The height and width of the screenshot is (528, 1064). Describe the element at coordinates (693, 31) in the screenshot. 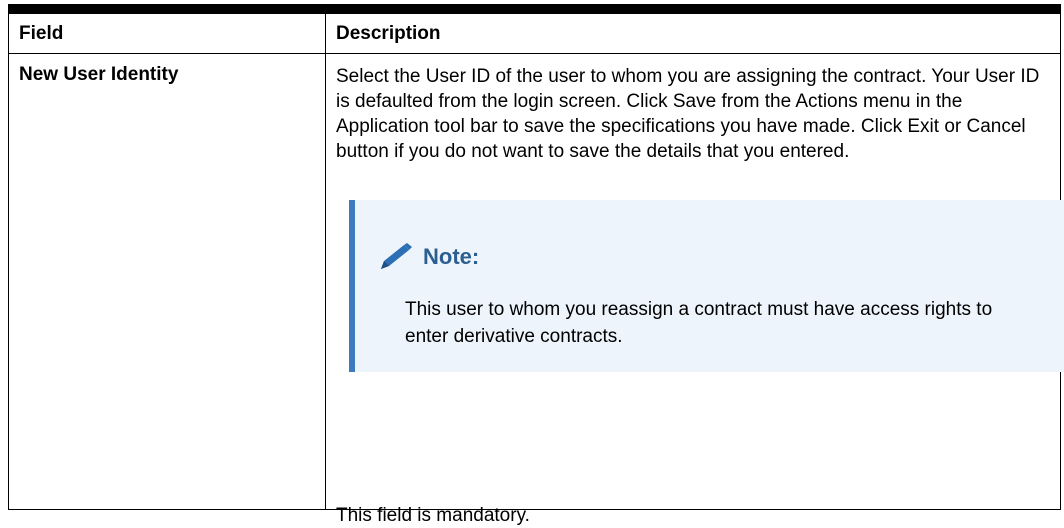

I see `description-column-header: Description` at that location.